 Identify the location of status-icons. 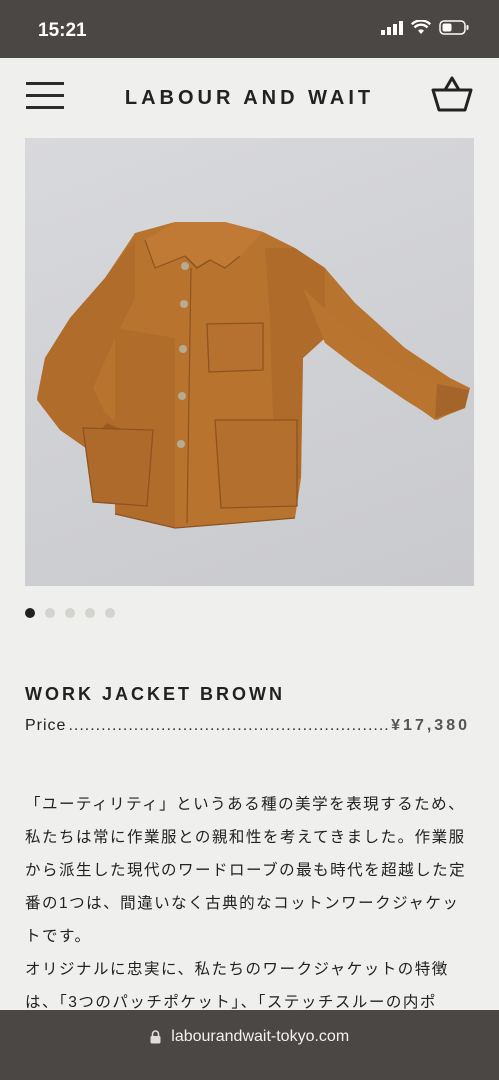
(425, 27).